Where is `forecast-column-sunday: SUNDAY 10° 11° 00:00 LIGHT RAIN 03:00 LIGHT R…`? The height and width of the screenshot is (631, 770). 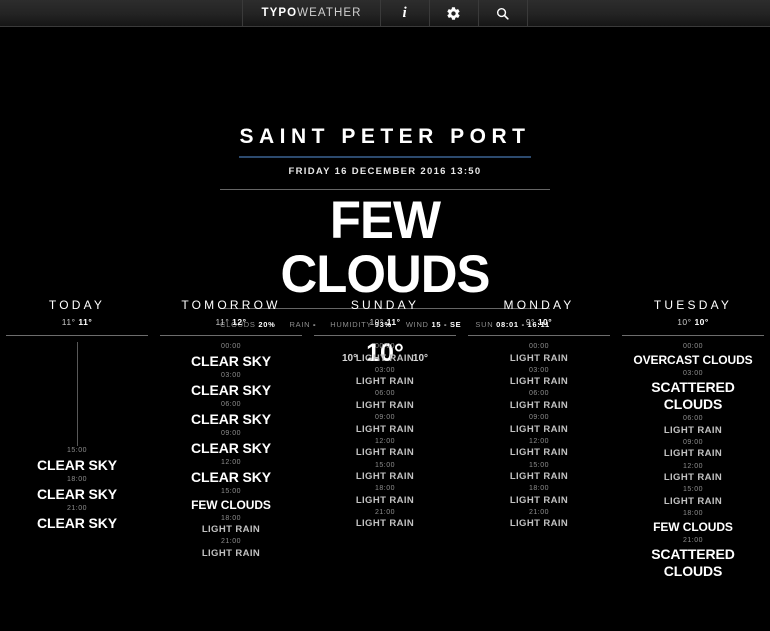
forecast-column-sunday: SUNDAY 10° 11° 00:00 LIGHT RAIN 03:00 LIGHT R… is located at coordinates (385, 439).